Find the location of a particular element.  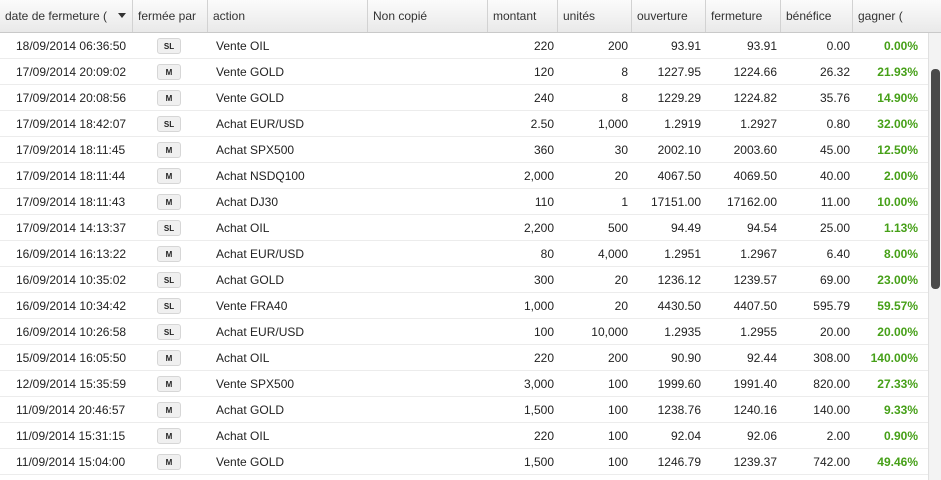

cell-date: 17/09/2014 20:09:02 is located at coordinates (71, 72).